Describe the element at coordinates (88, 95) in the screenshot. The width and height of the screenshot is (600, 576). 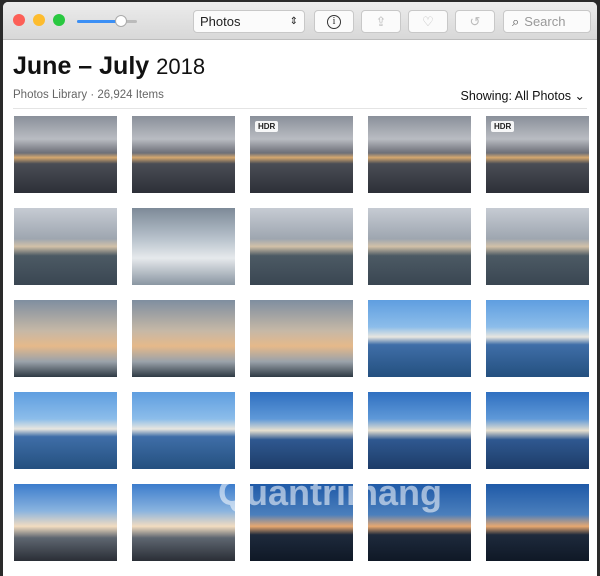
I see `library-summary: Photos Library · 26,924 Items` at that location.